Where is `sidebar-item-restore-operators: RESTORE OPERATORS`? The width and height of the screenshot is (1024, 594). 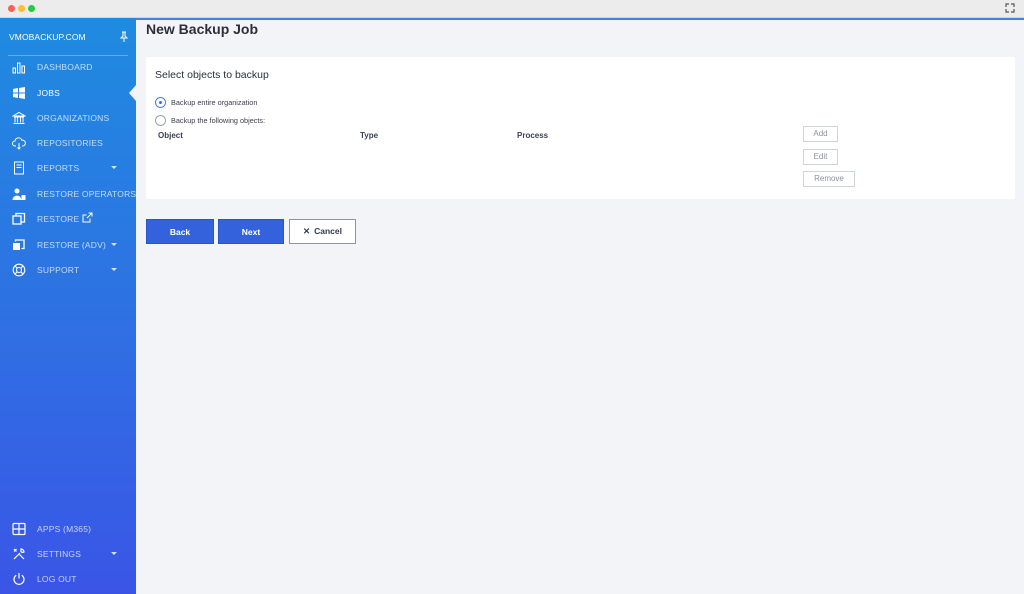 sidebar-item-restore-operators: RESTORE OPERATORS is located at coordinates (68, 194).